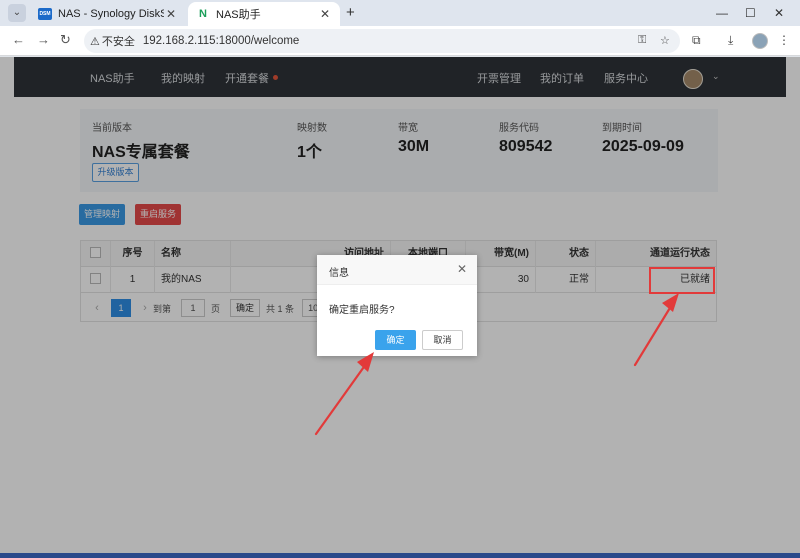 Image resolution: width=800 pixels, height=558 pixels. What do you see at coordinates (760, 41) in the screenshot?
I see `profile-avatar` at bounding box center [760, 41].